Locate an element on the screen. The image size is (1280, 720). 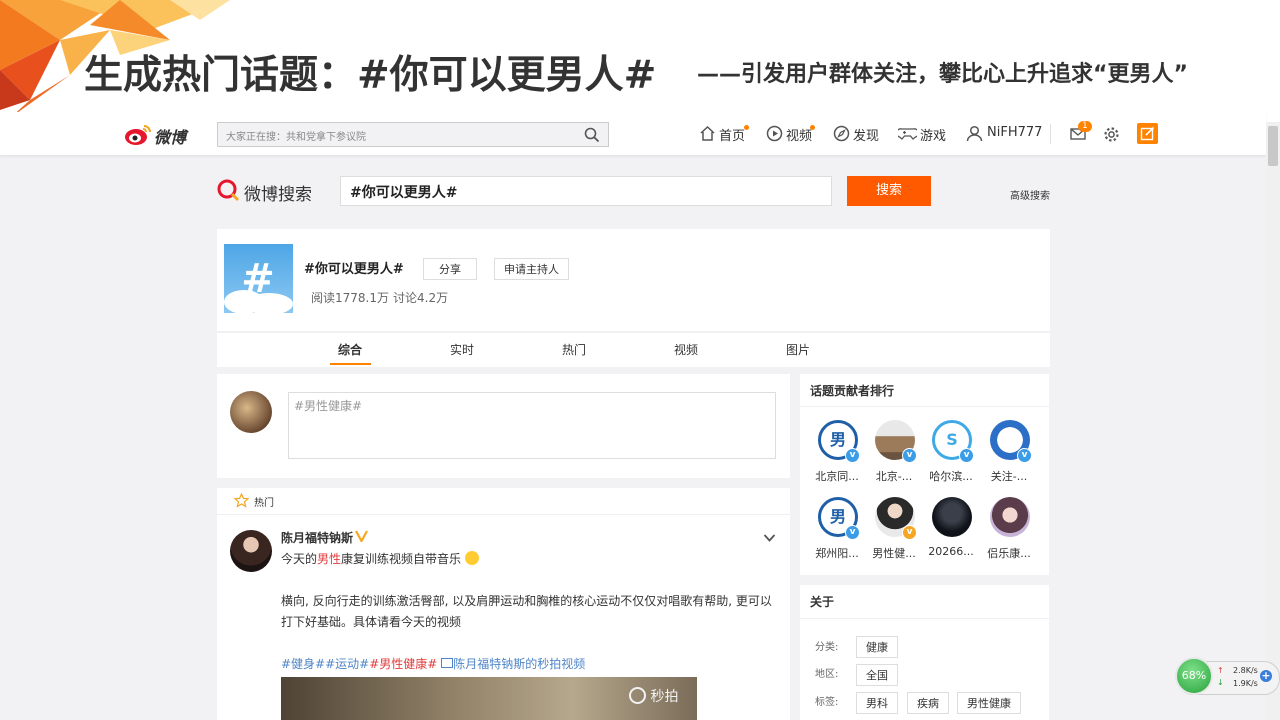
composer-avatar is located at coordinates (251, 412).